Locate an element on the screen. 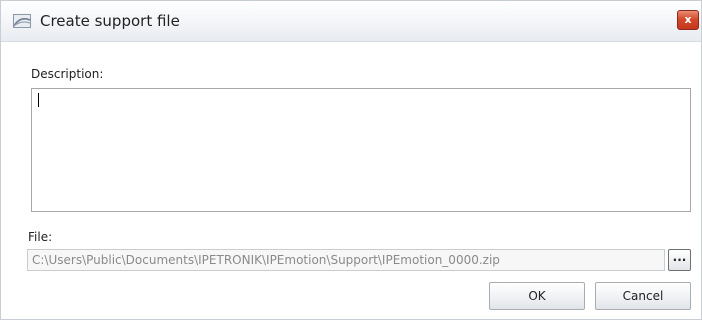  cancel-button: Cancel is located at coordinates (643, 296).